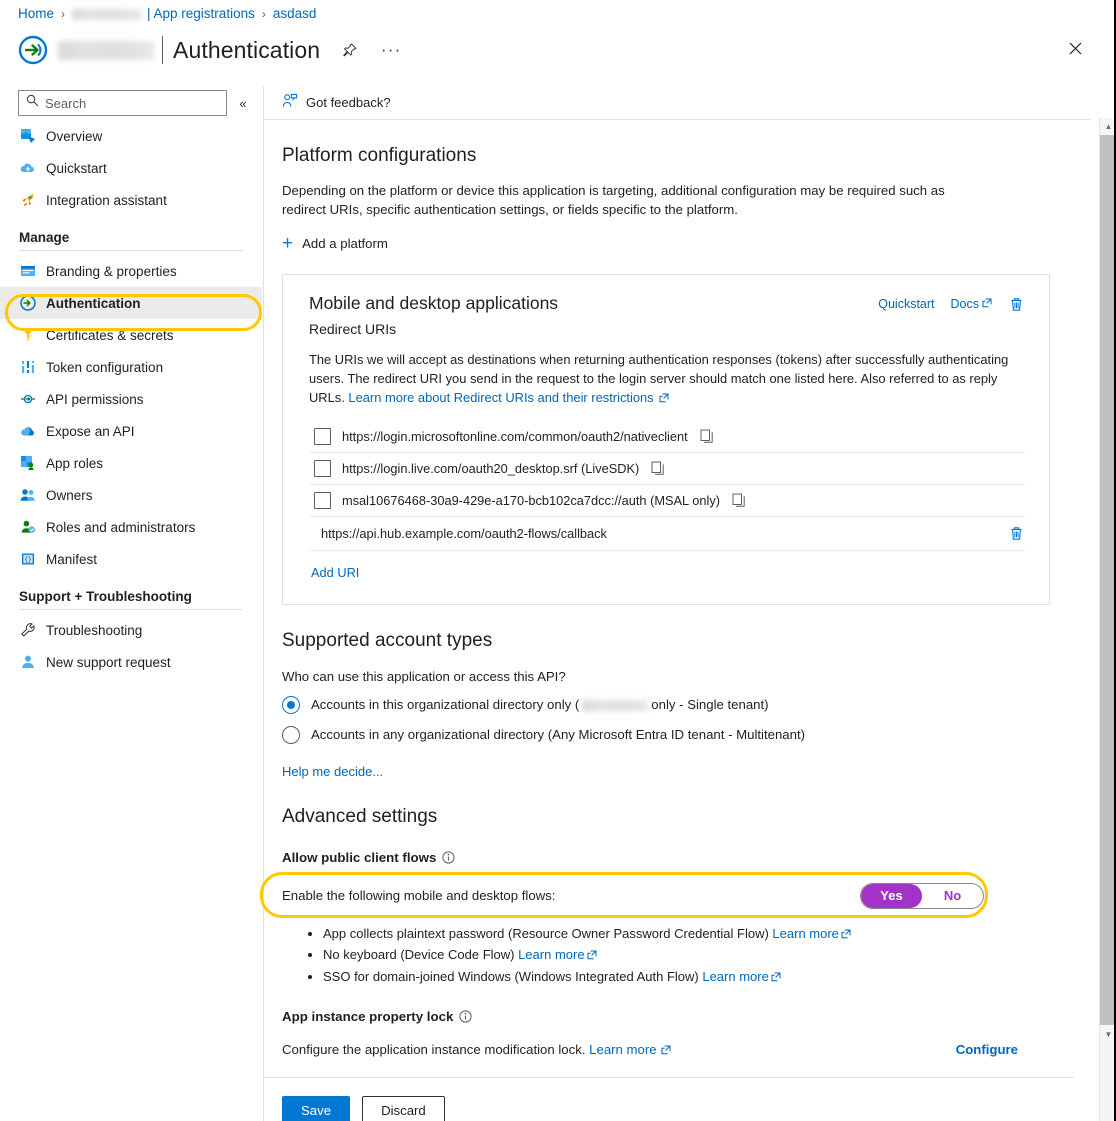 This screenshot has width=1116, height=1121. Describe the element at coordinates (131, 630) in the screenshot. I see `sidebar-item-troubleshooting: Troubleshooting` at that location.